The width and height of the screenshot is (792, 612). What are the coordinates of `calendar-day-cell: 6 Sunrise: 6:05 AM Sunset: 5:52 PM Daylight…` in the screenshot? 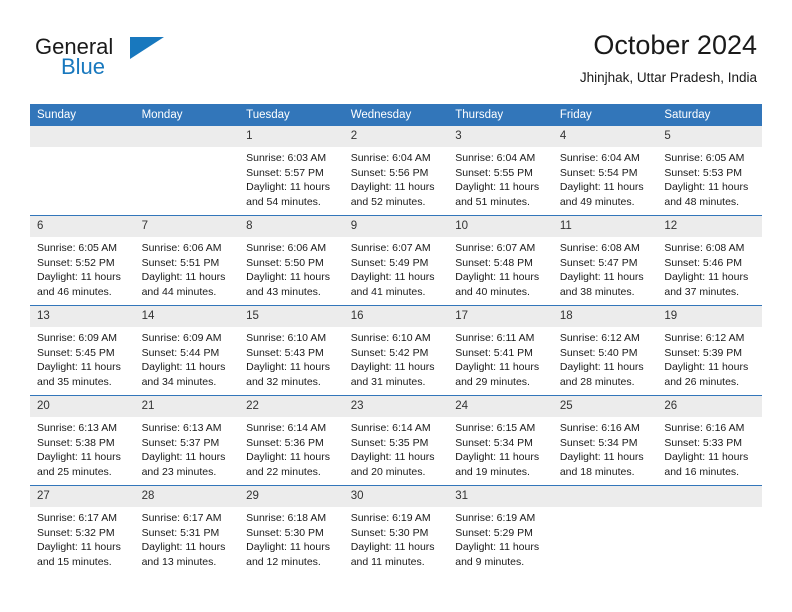 It's located at (82, 260).